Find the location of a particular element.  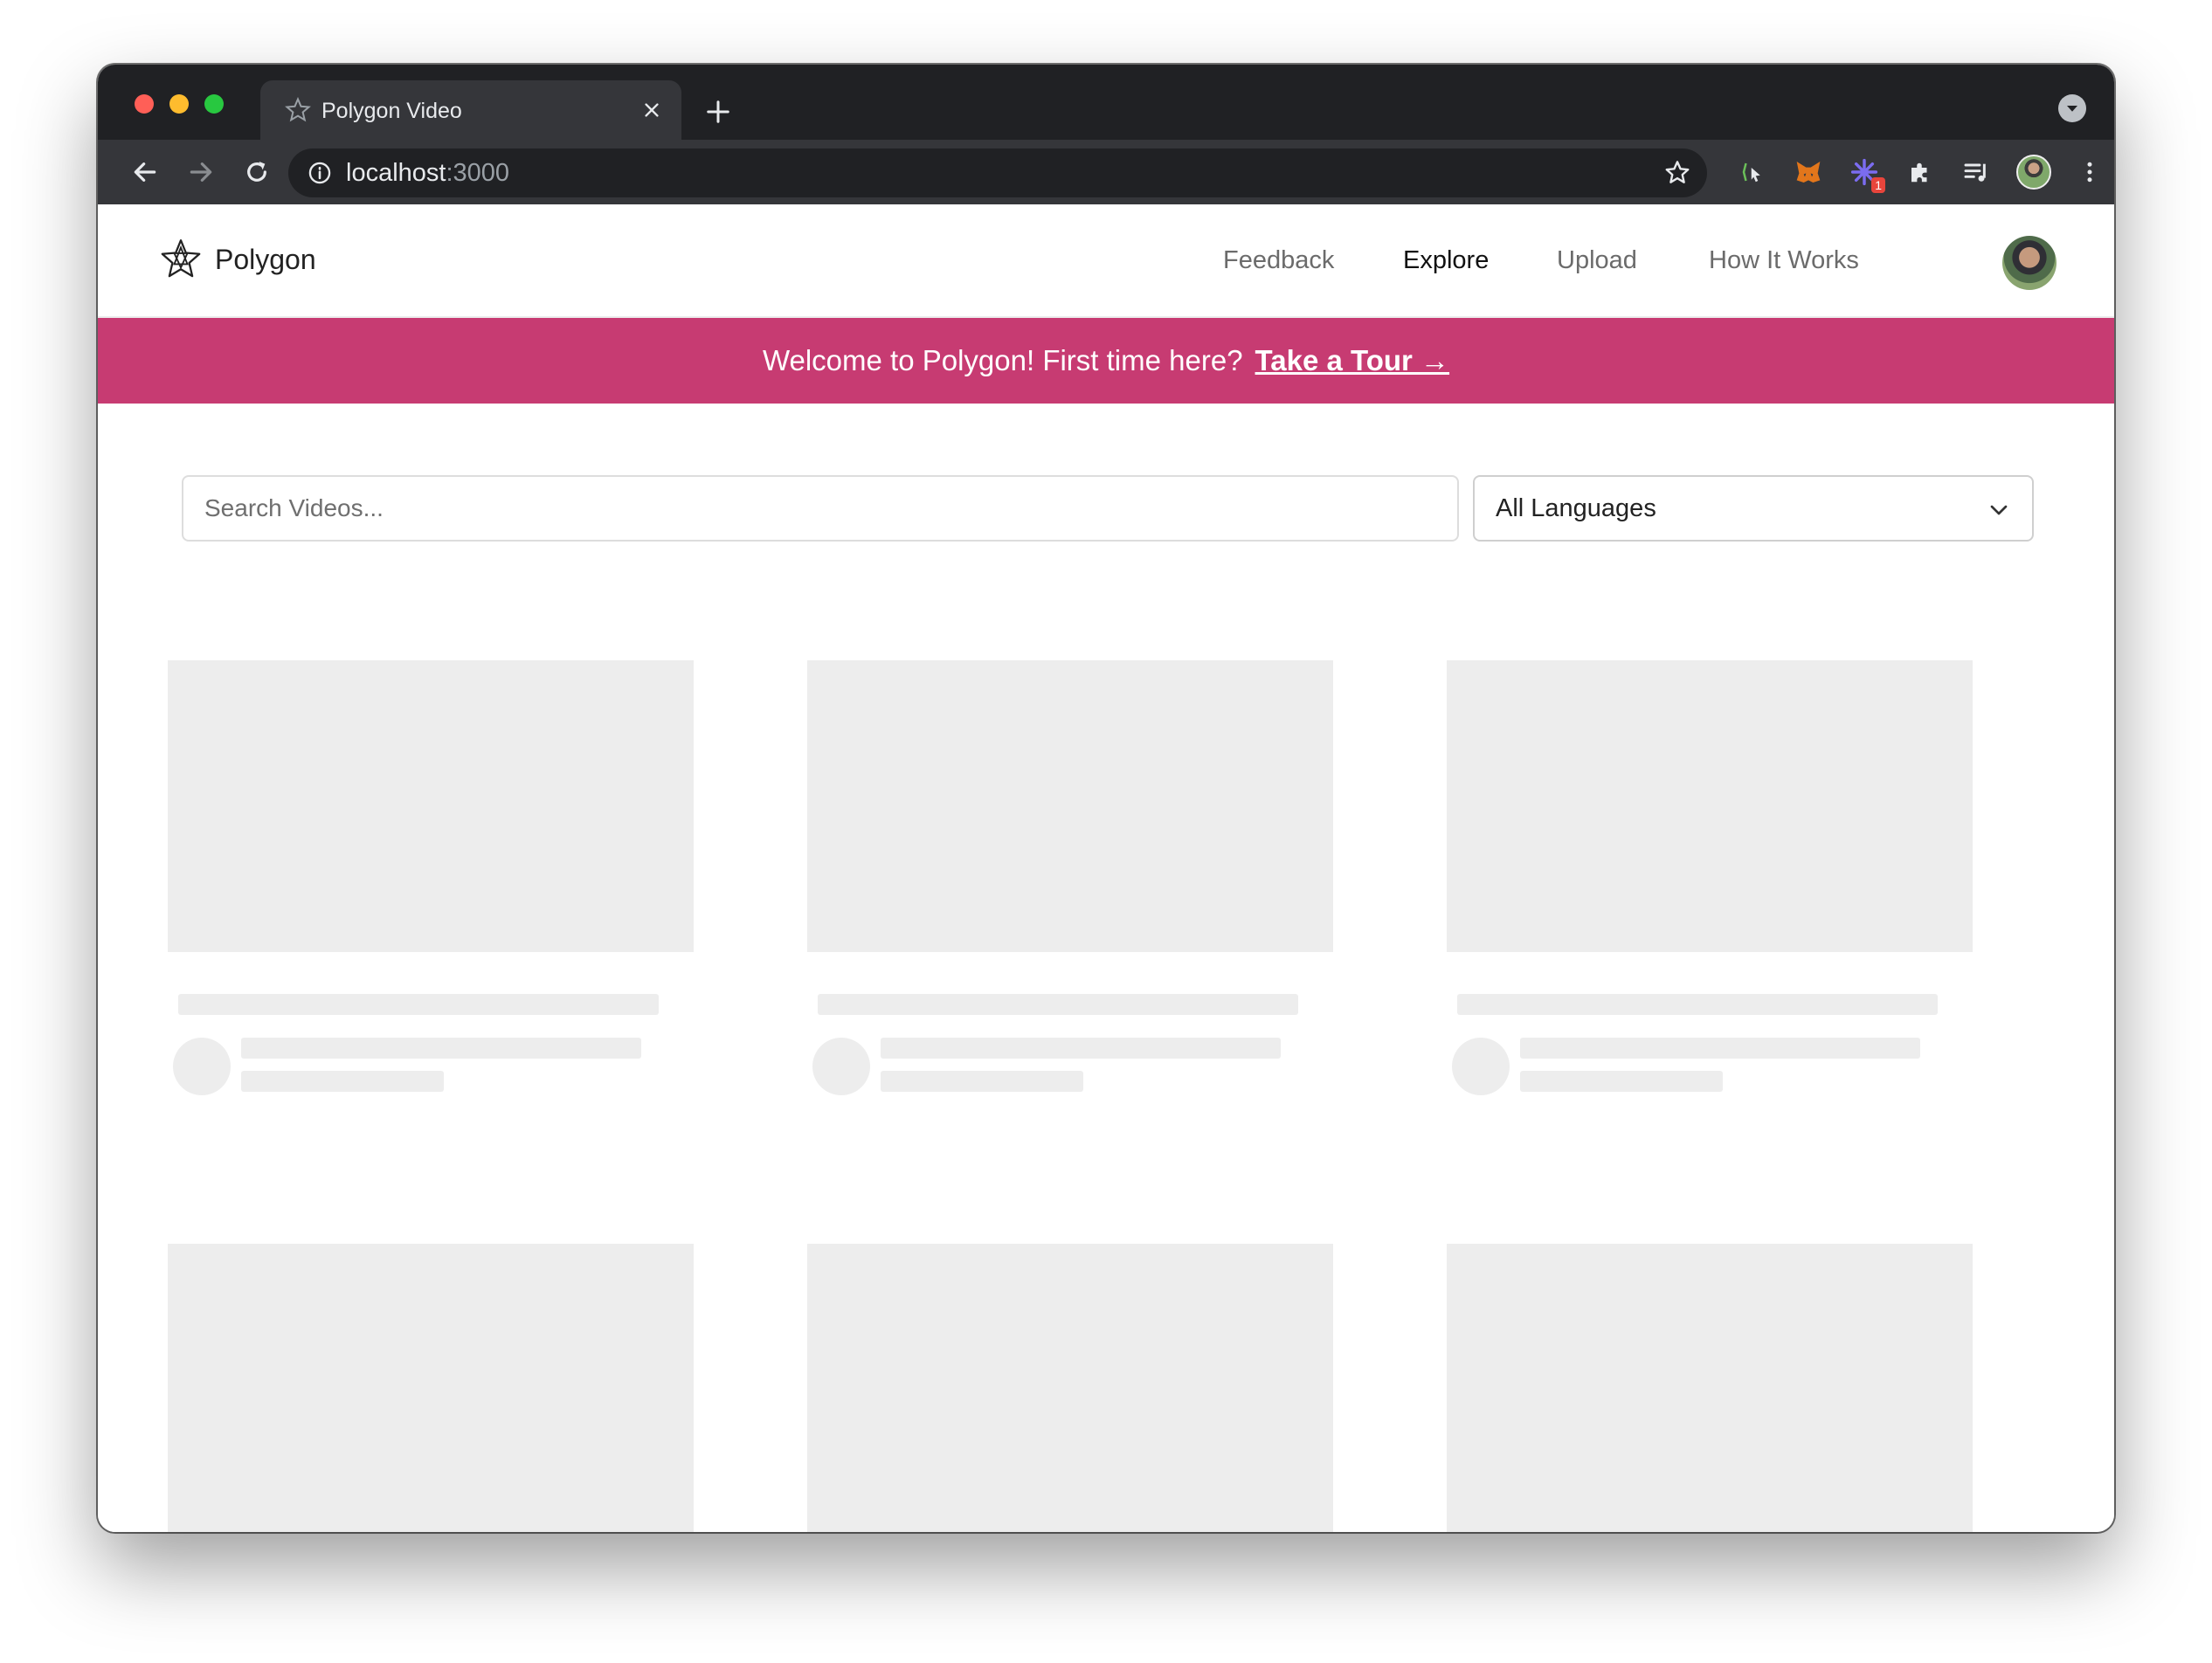

url-port: :3000 is located at coordinates (478, 173).